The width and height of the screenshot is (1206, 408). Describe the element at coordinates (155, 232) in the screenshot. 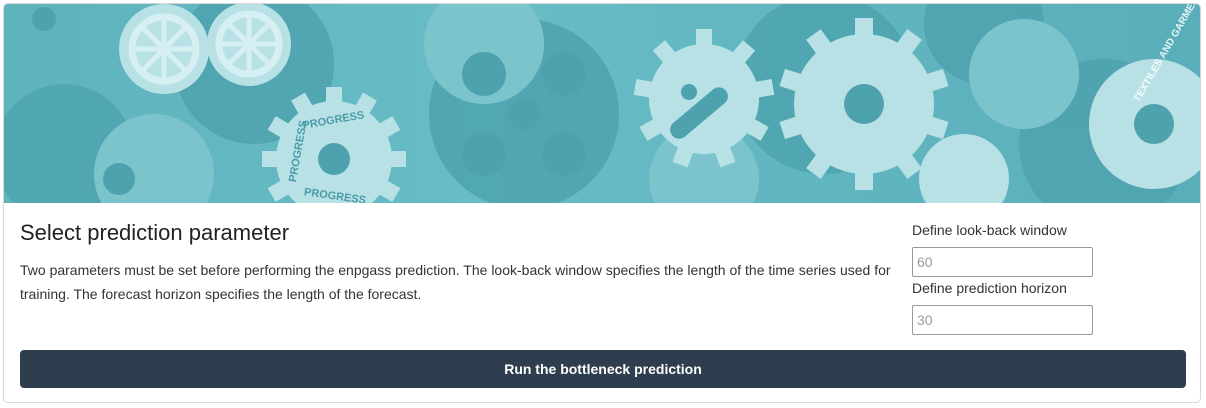

I see `section-title: Select prediction parameter` at that location.